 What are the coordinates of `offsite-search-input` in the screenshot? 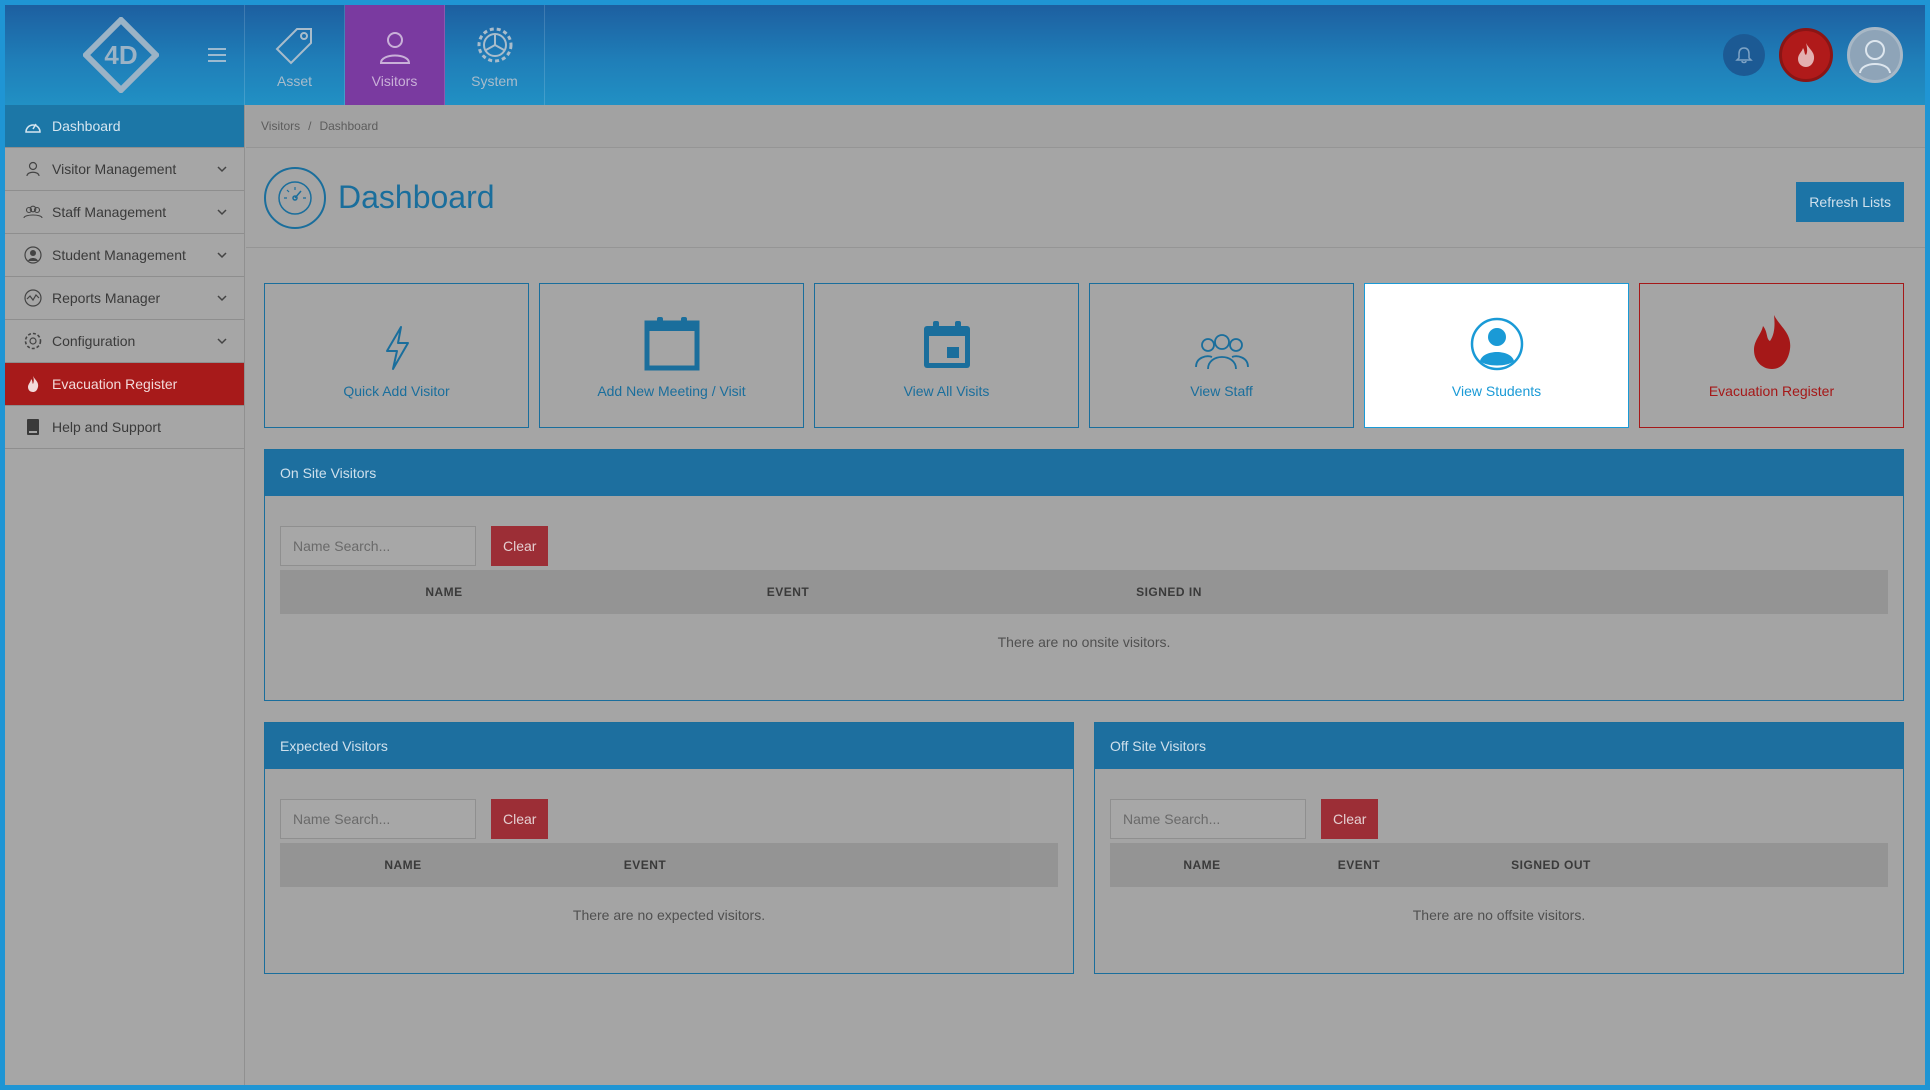 It's located at (1208, 819).